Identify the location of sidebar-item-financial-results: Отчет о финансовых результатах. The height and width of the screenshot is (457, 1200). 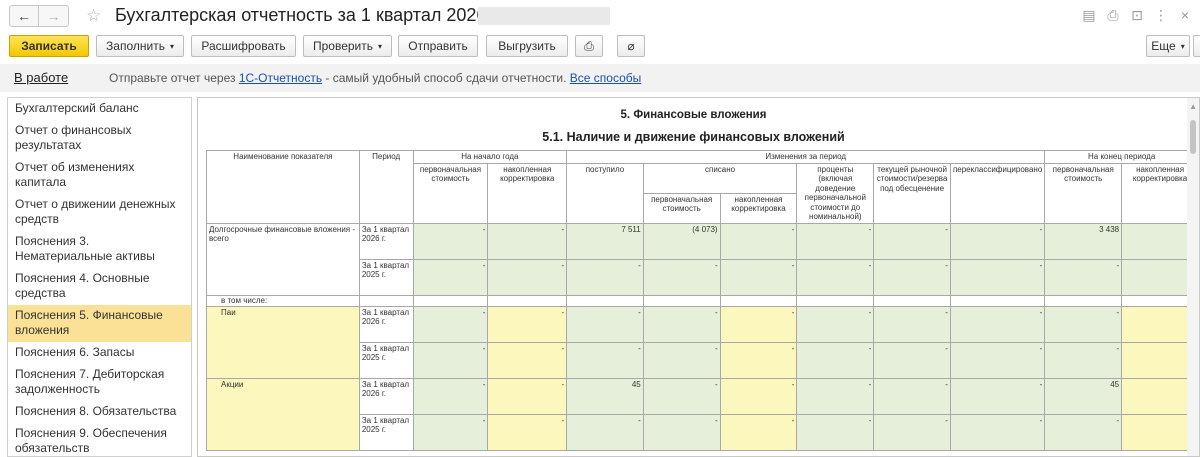
(99, 138).